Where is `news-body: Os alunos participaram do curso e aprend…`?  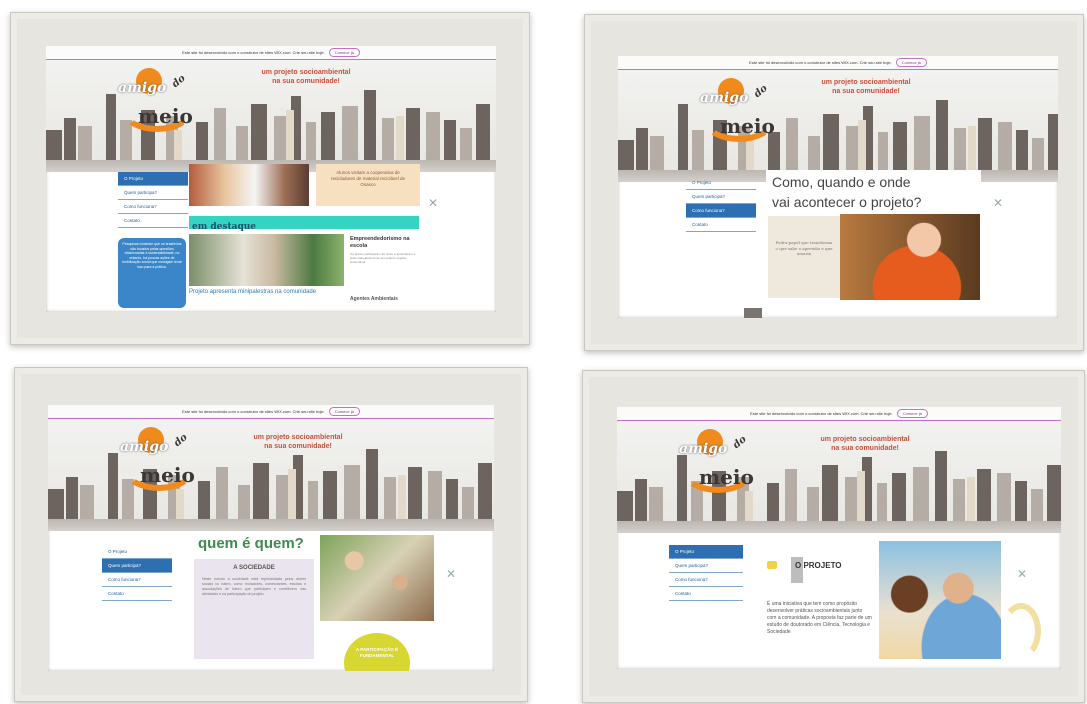
news-body: Os alunos participaram do curso e aprend… is located at coordinates (383, 258).